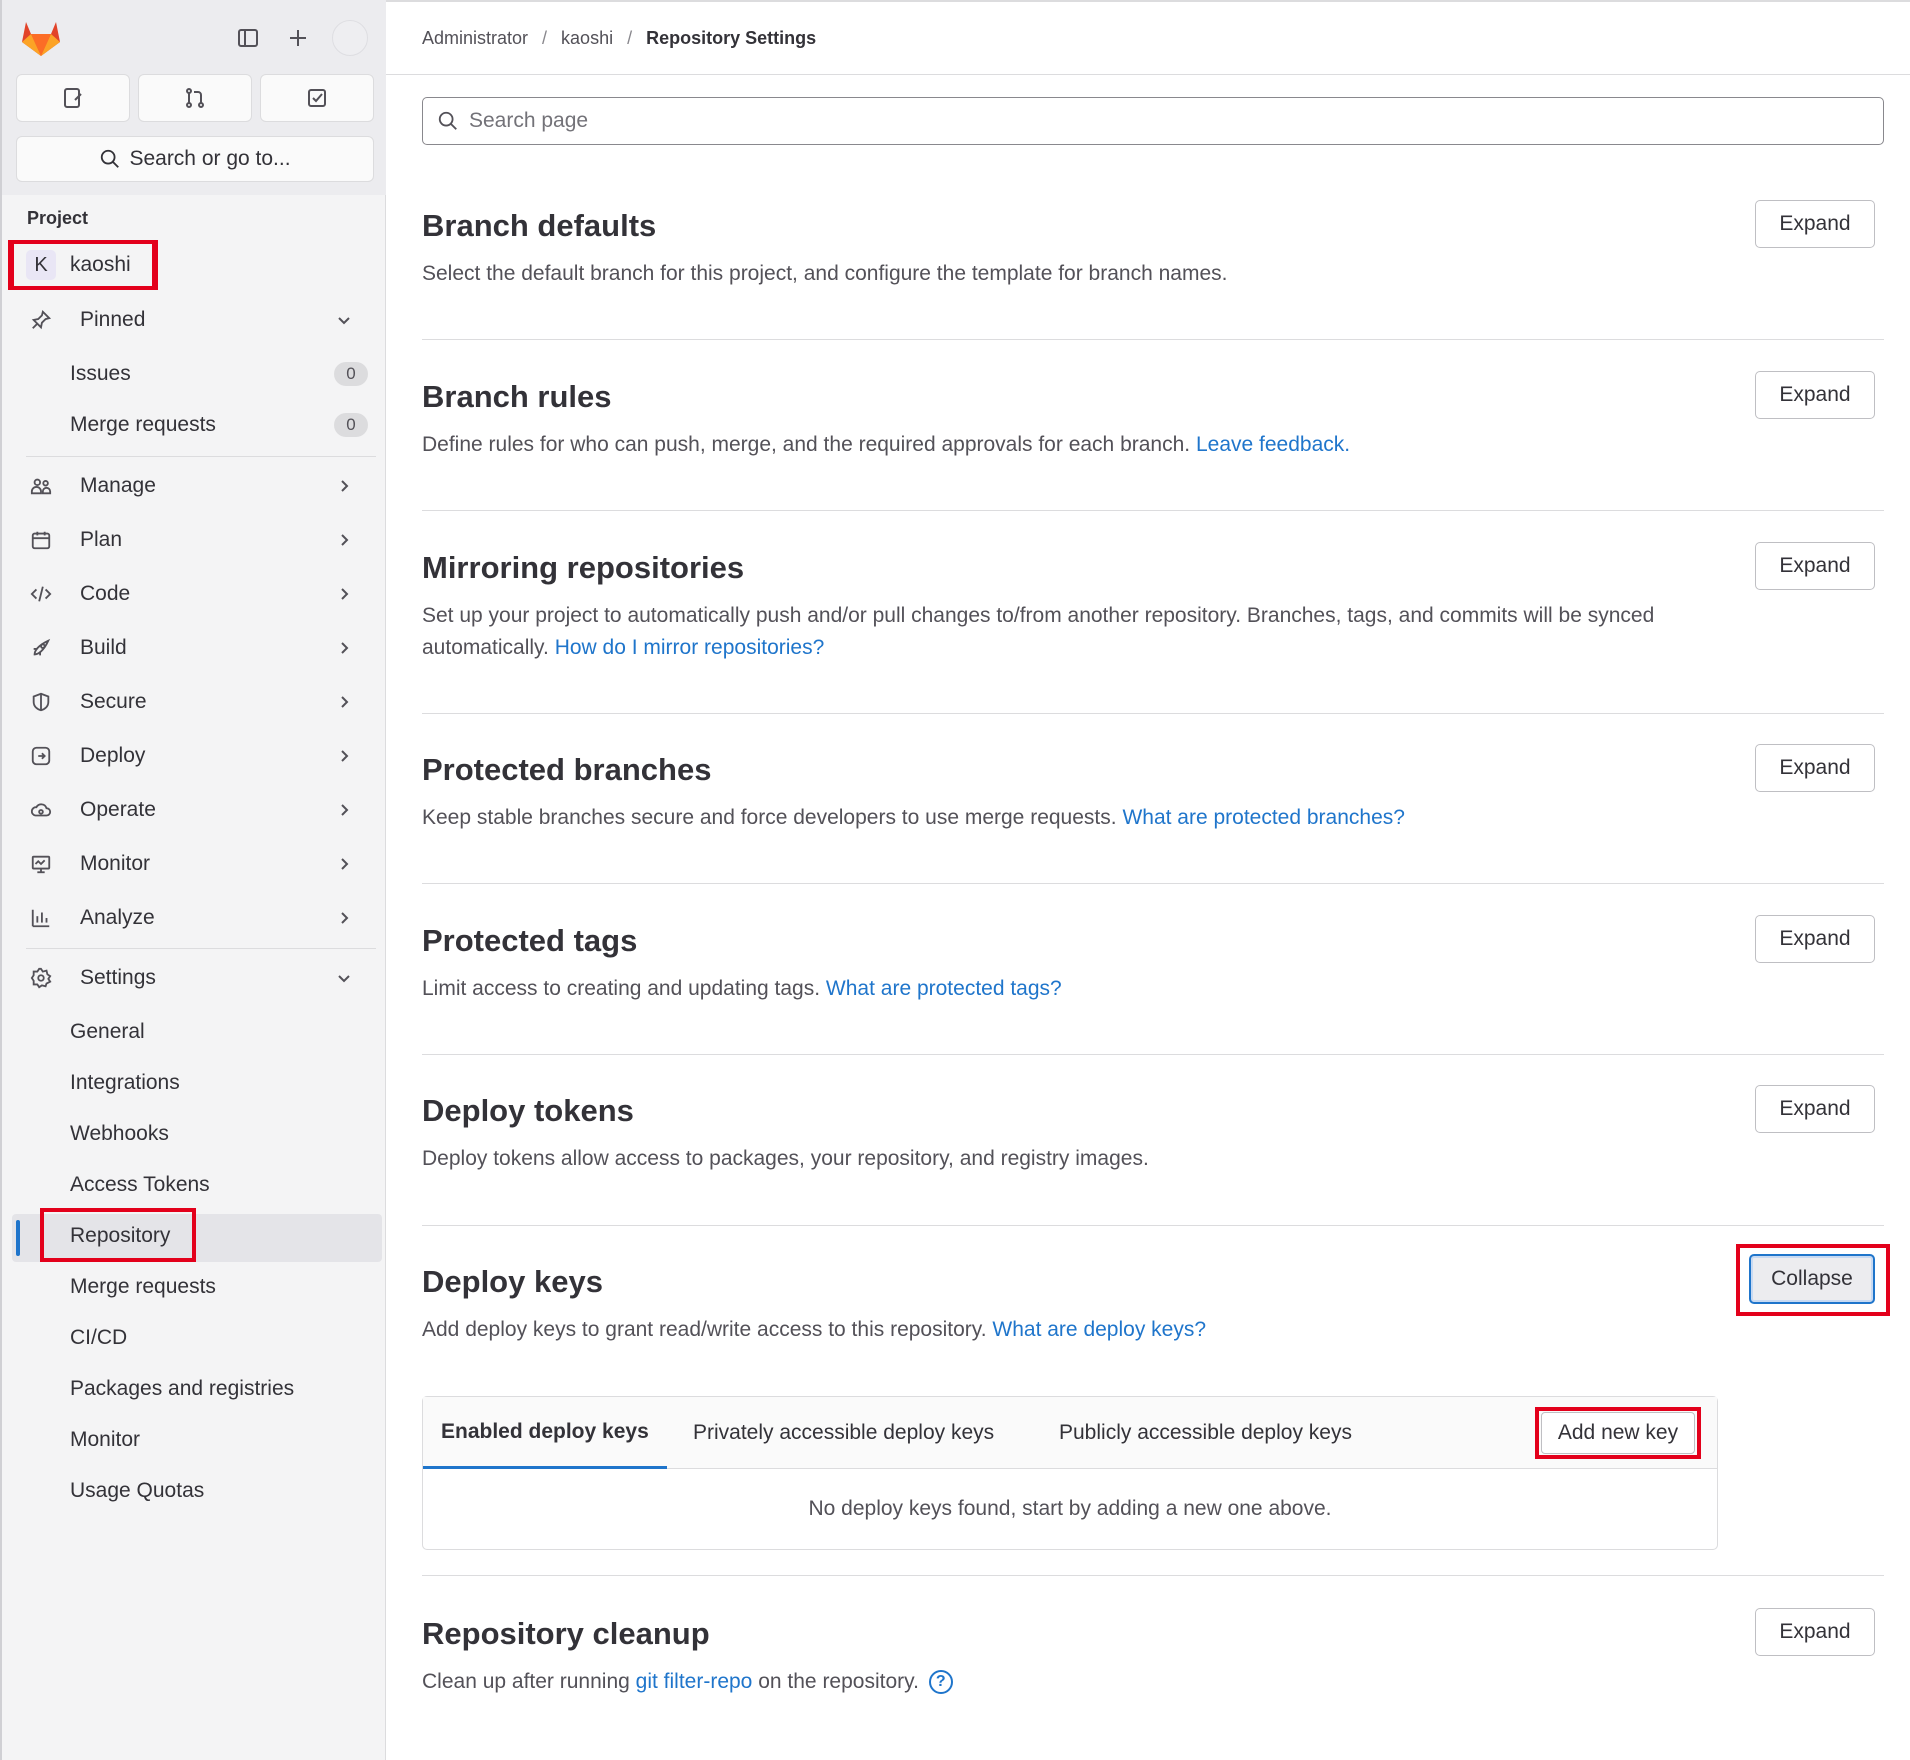 The width and height of the screenshot is (1910, 1760). Describe the element at coordinates (101, 539) in the screenshot. I see `sidebar-item-label: Plan` at that location.